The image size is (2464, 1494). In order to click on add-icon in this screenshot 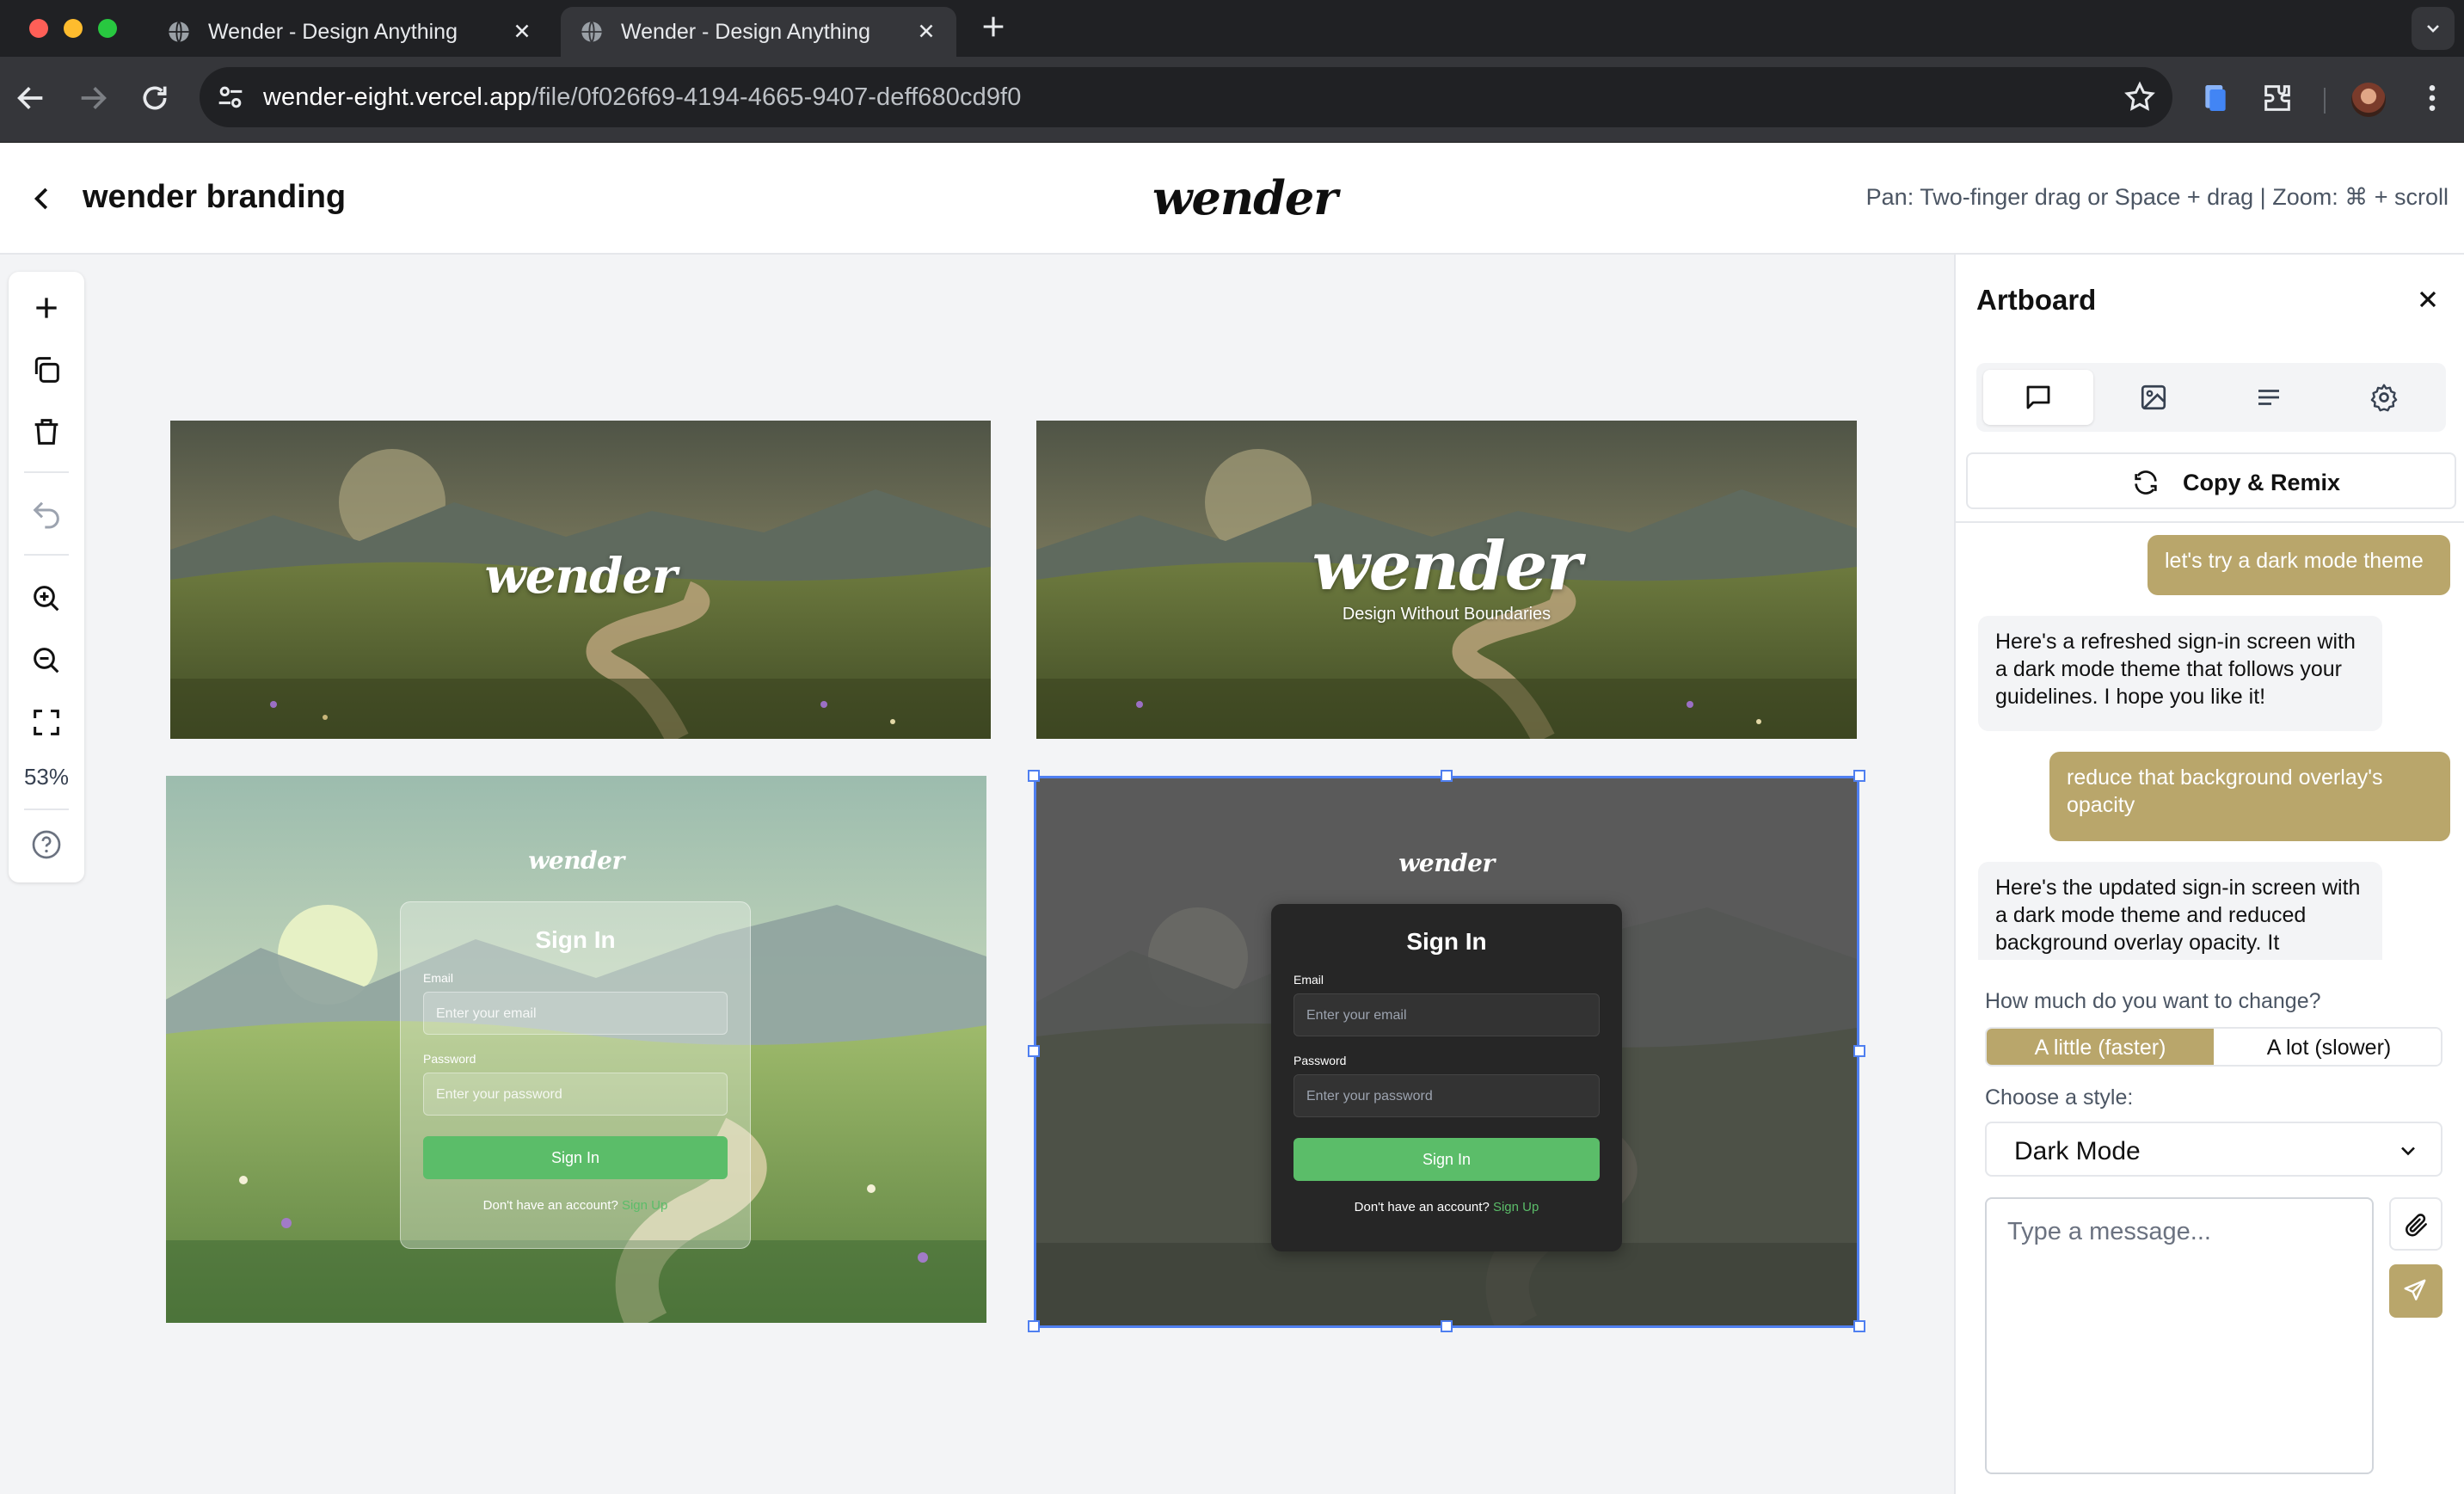, I will do `click(46, 308)`.